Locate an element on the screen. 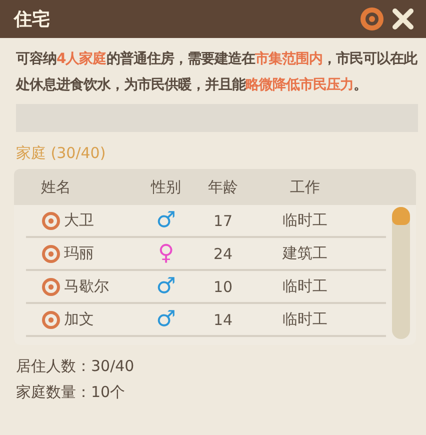 The height and width of the screenshot is (435, 426). gender-symbol: ♀ is located at coordinates (166, 253).